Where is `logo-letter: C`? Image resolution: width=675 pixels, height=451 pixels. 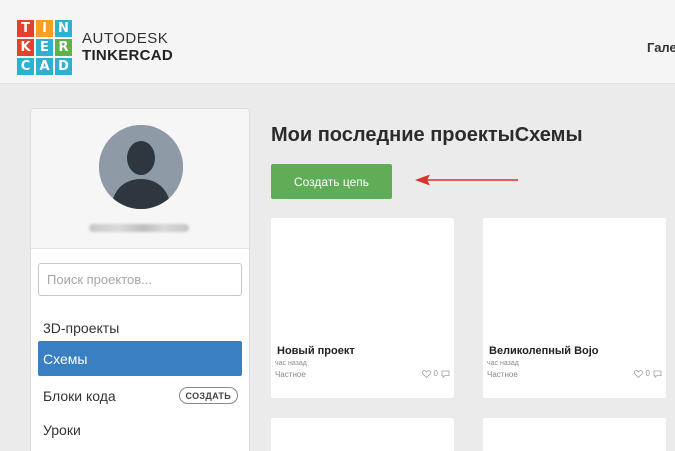 logo-letter: C is located at coordinates (25, 66).